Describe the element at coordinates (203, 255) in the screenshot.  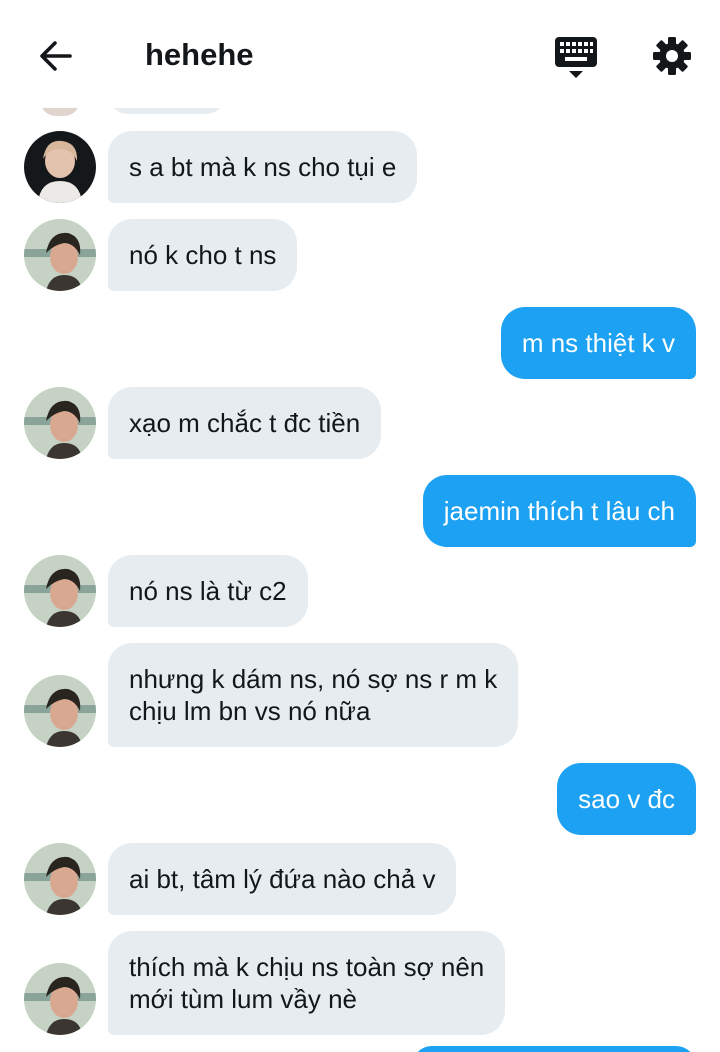
I see `message-bubble: nó k cho t ns` at that location.